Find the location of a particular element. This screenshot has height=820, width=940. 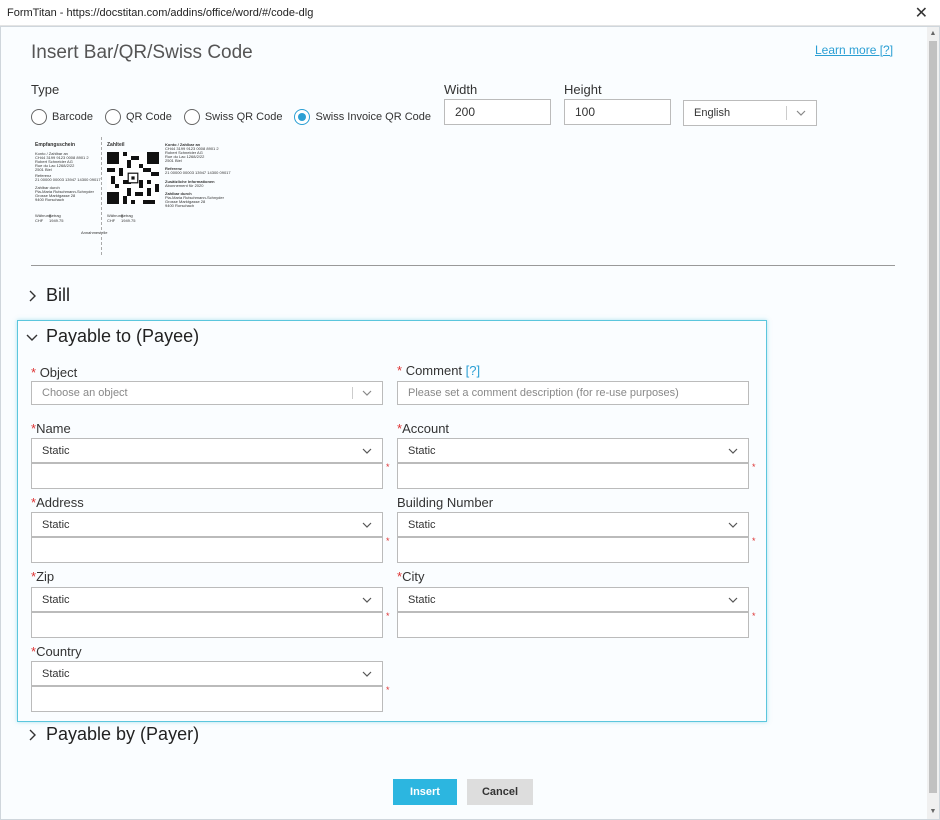

width-value: 200 is located at coordinates (465, 112).